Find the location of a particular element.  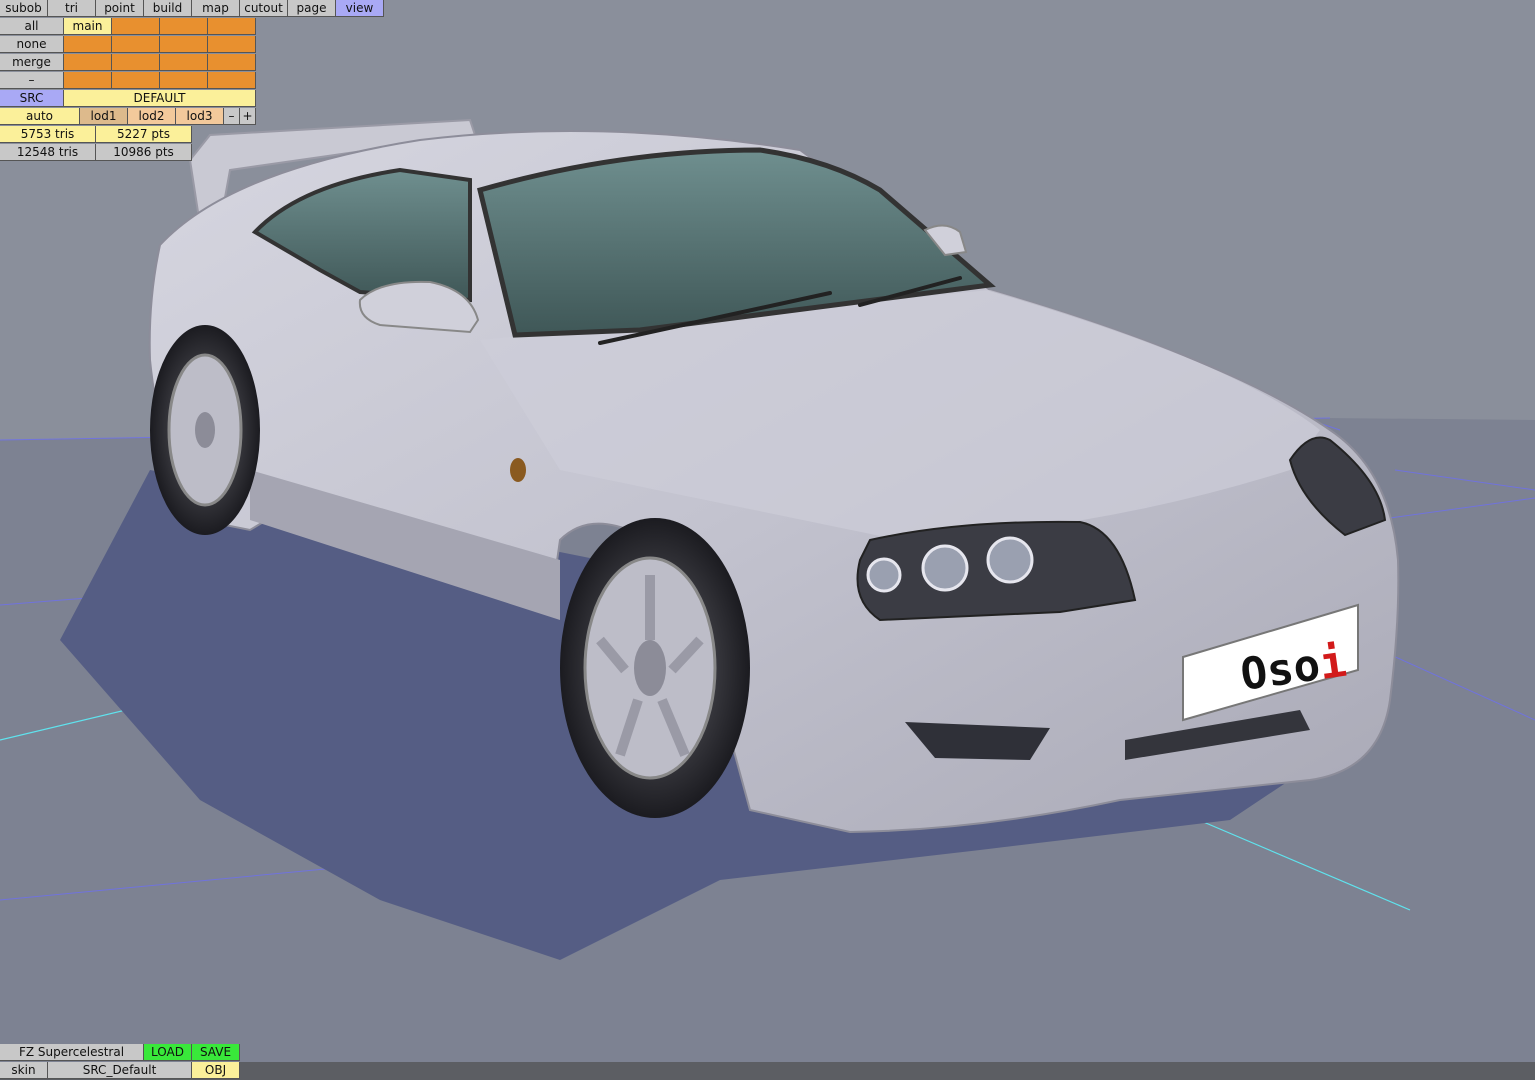

skin-selector: SRC_Default is located at coordinates (120, 1070).